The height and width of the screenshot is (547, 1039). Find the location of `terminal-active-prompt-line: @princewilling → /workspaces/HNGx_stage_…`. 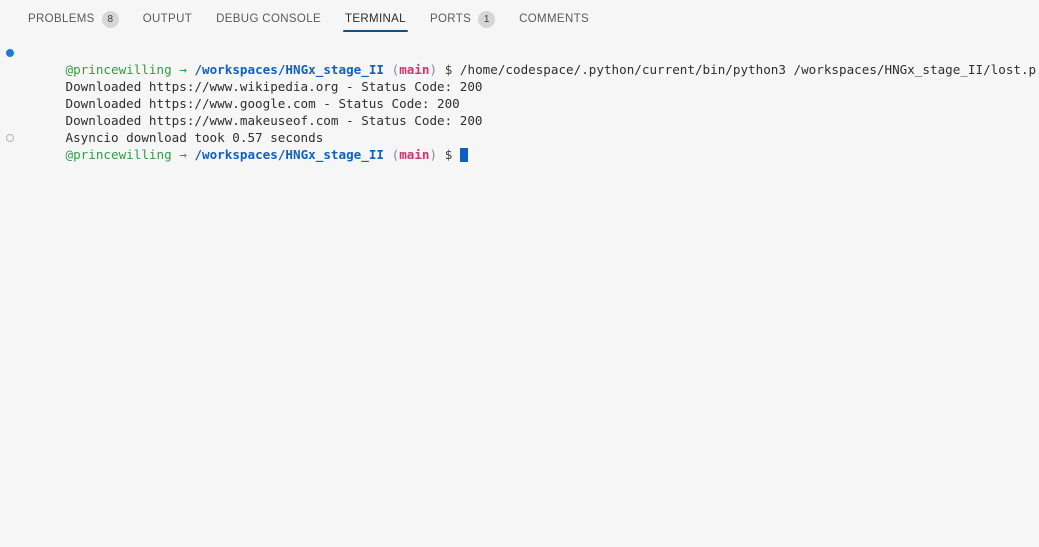

terminal-active-prompt-line: @princewilling → /workspaces/HNGx_stage_… is located at coordinates (519, 145).